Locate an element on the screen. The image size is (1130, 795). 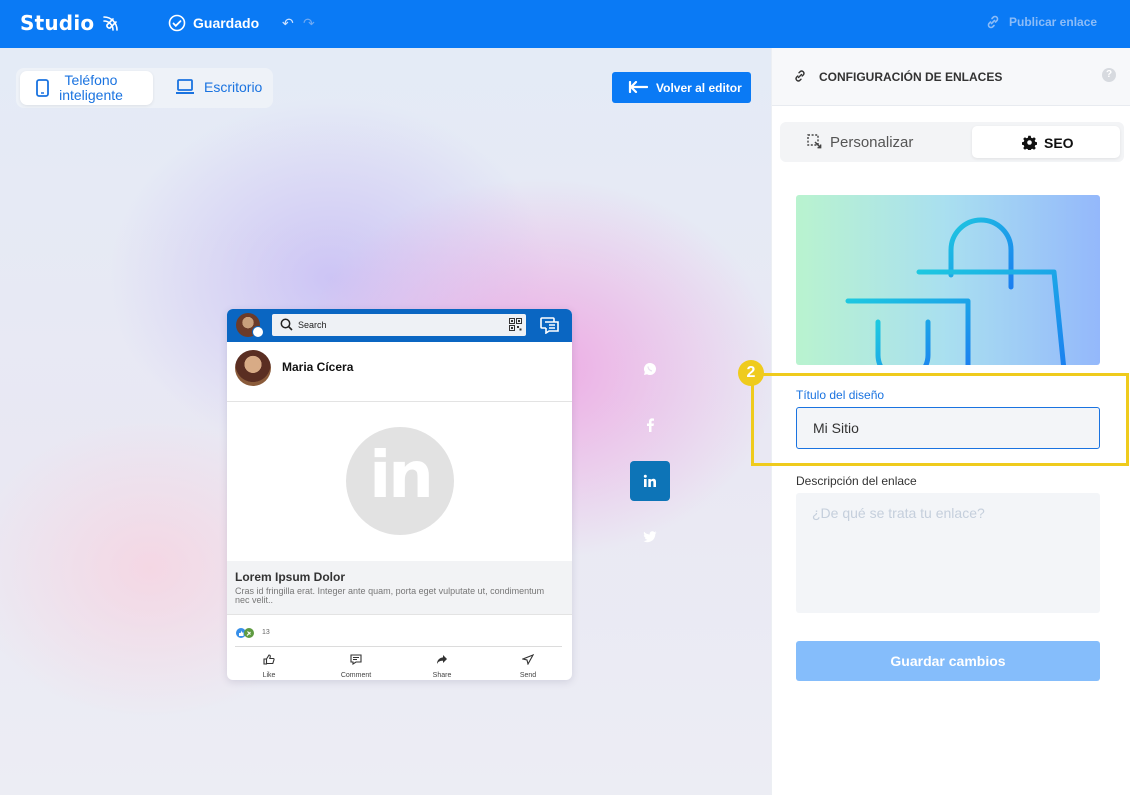
arrow-left-icon is located at coordinates (638, 87).